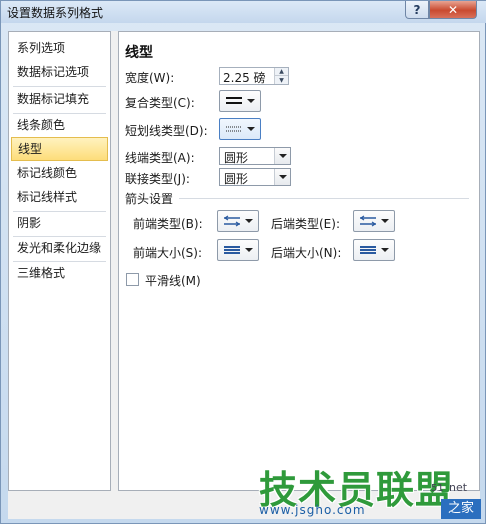 The width and height of the screenshot is (486, 524). I want to click on help-button: ?, so click(417, 10).